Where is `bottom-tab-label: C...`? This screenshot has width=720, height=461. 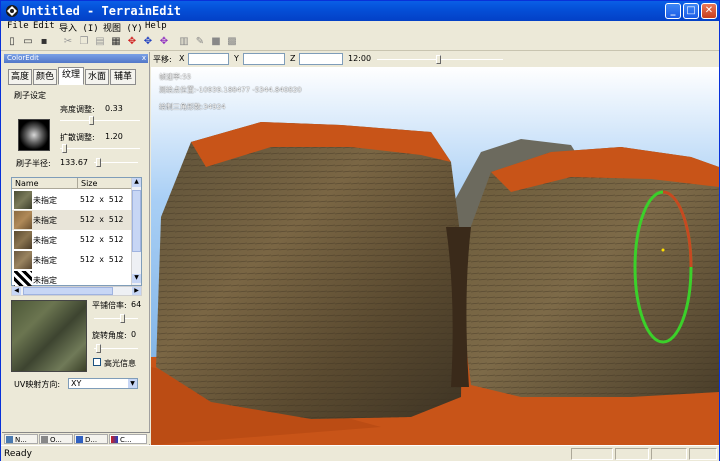
bottom-tab-label: C... is located at coordinates (126, 440).